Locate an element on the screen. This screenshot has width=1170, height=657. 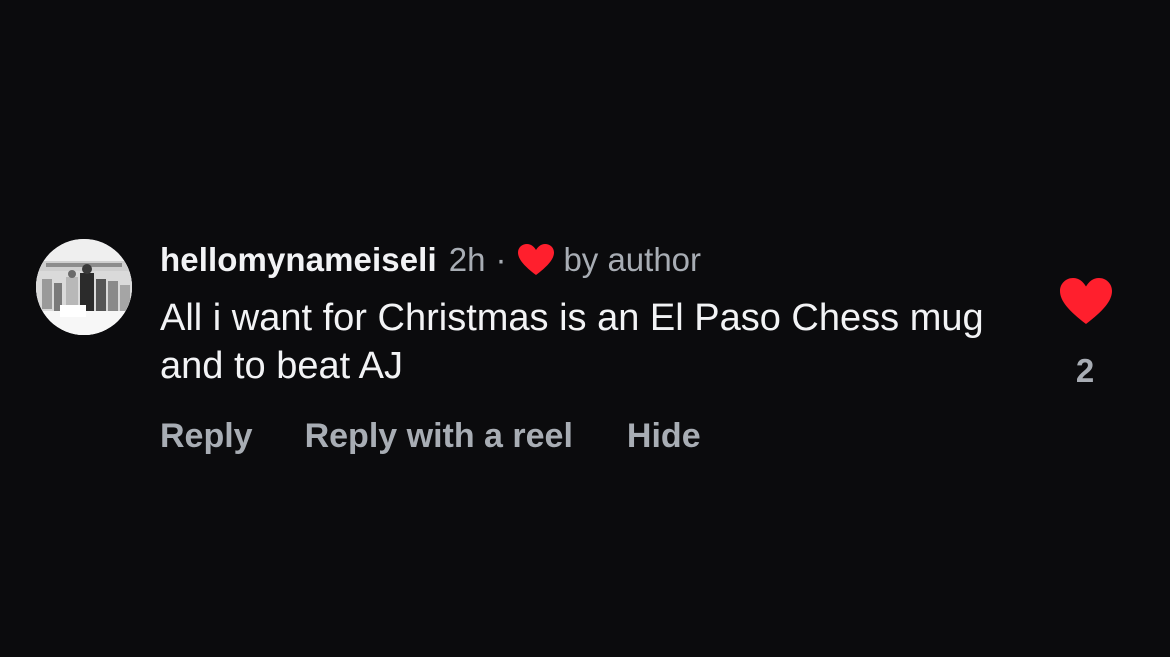
reply-button: Reply is located at coordinates (206, 436).